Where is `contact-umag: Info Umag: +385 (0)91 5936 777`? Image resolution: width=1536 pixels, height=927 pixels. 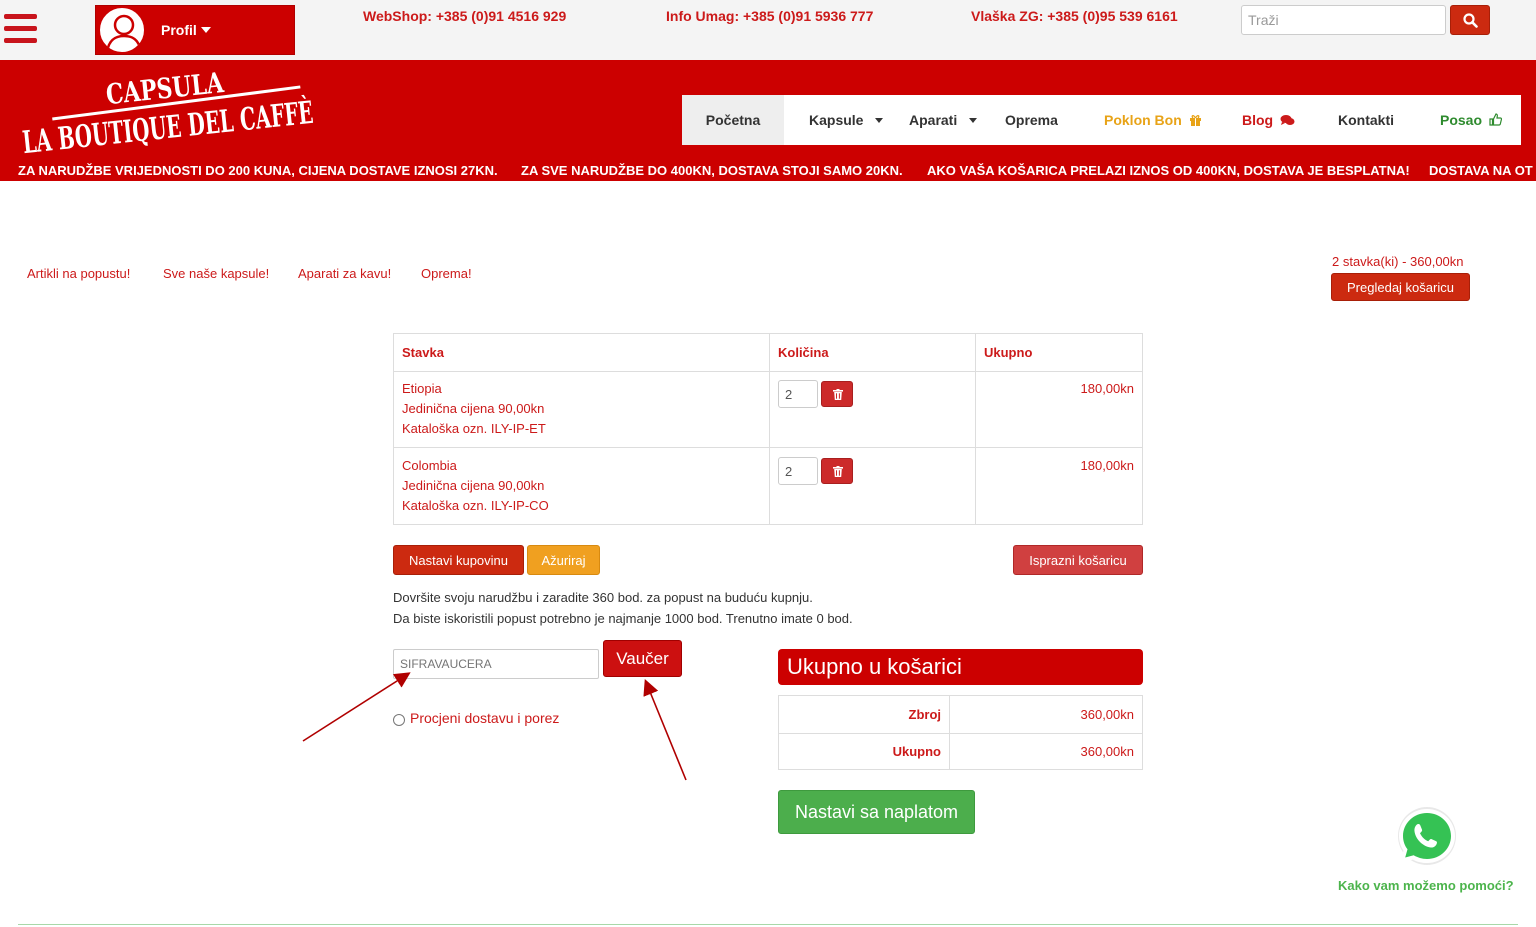 contact-umag: Info Umag: +385 (0)91 5936 777 is located at coordinates (770, 16).